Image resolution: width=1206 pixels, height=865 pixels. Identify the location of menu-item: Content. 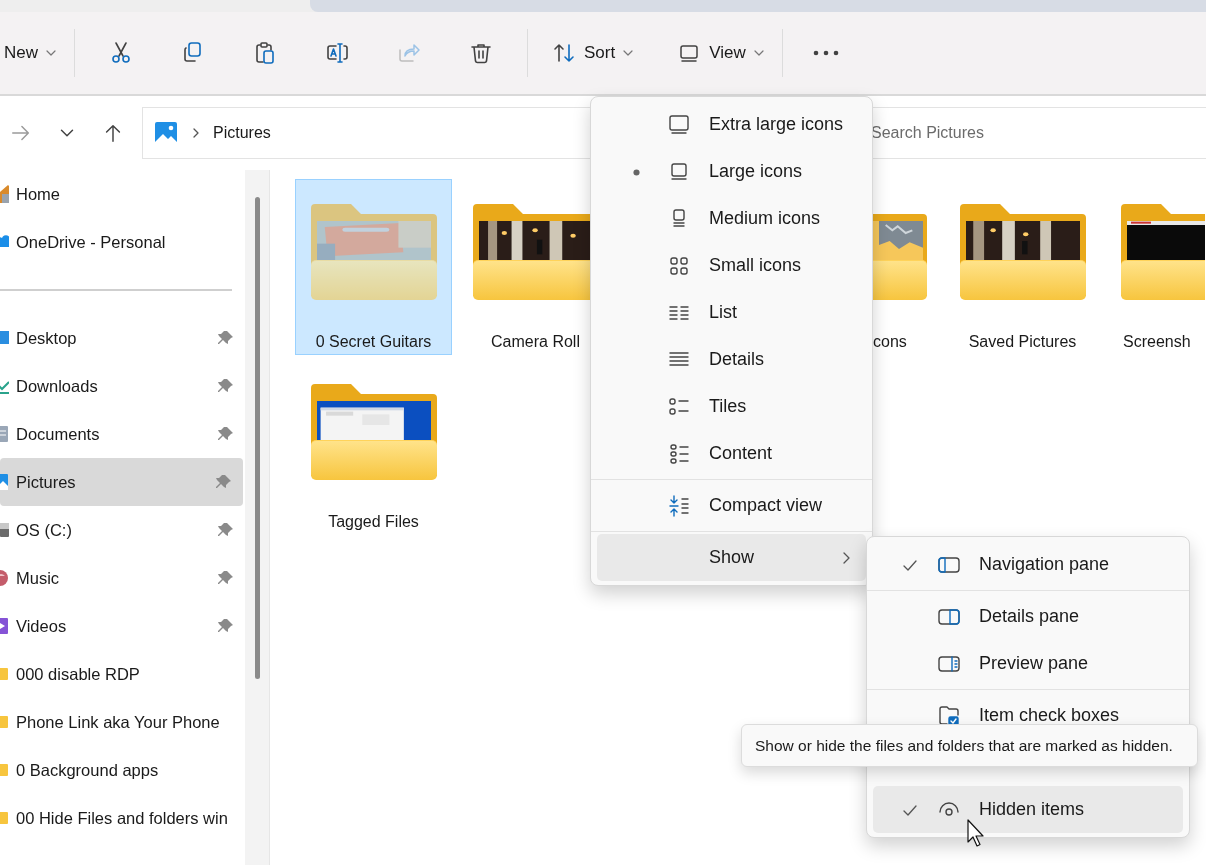
(731, 453).